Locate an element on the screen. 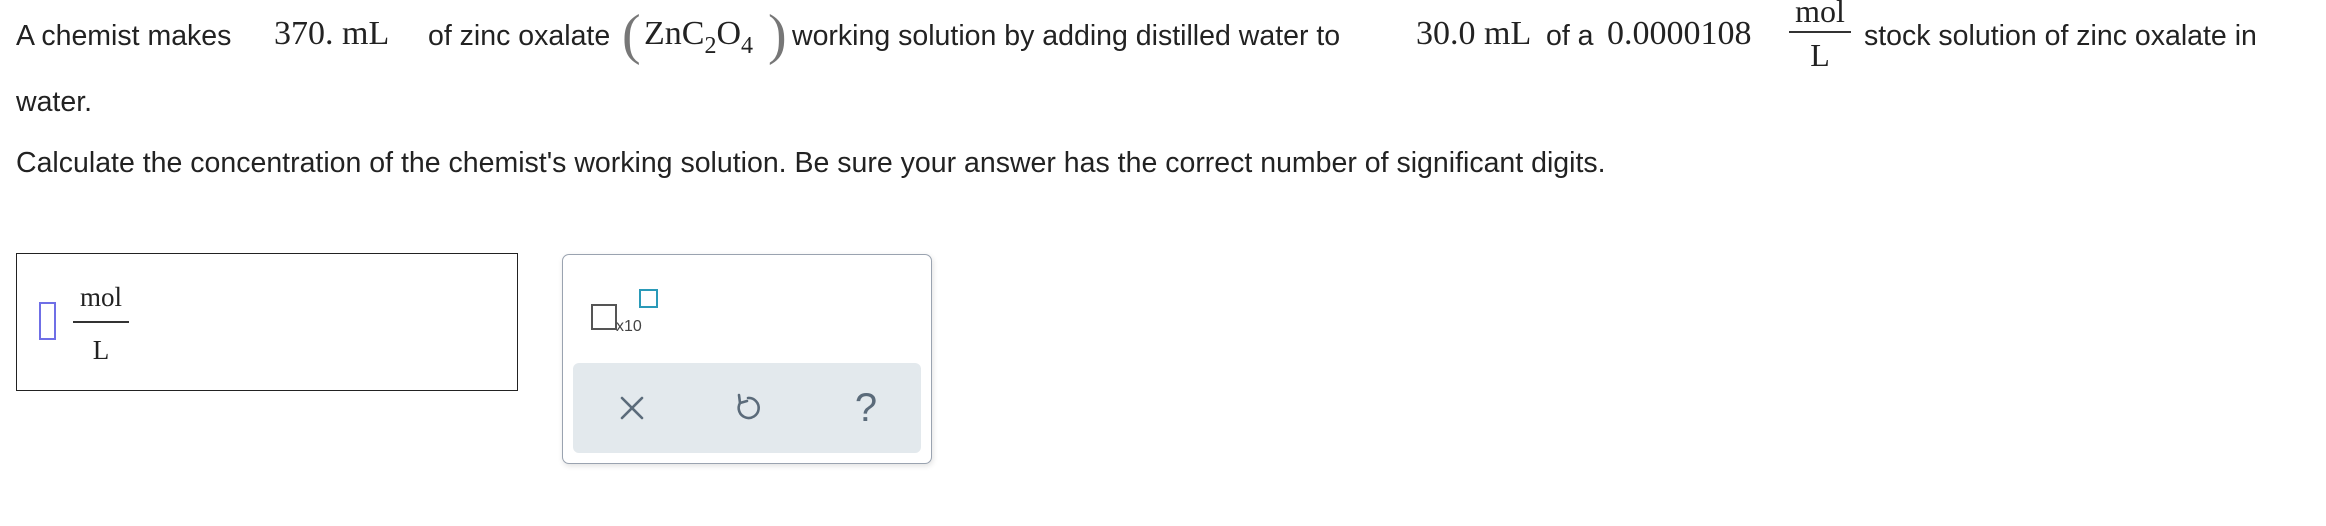 This screenshot has height=526, width=2326. undo-button is located at coordinates (748, 408).